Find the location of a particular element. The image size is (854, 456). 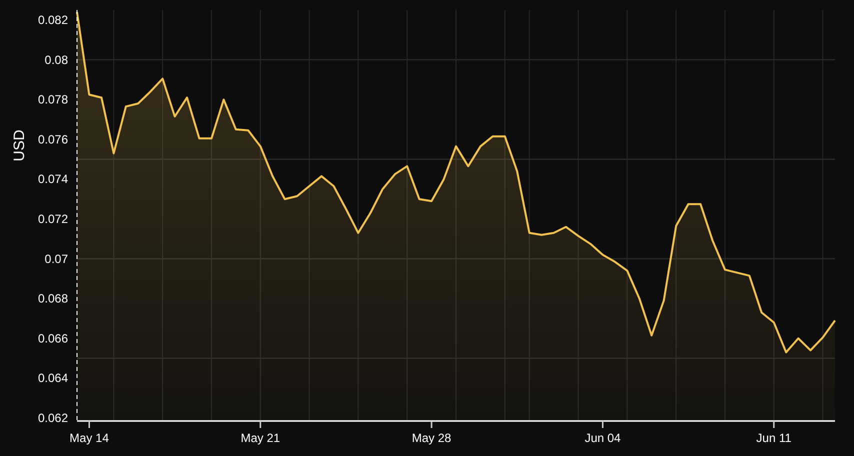

y-tick-label: 0.064 is located at coordinates (53, 378).